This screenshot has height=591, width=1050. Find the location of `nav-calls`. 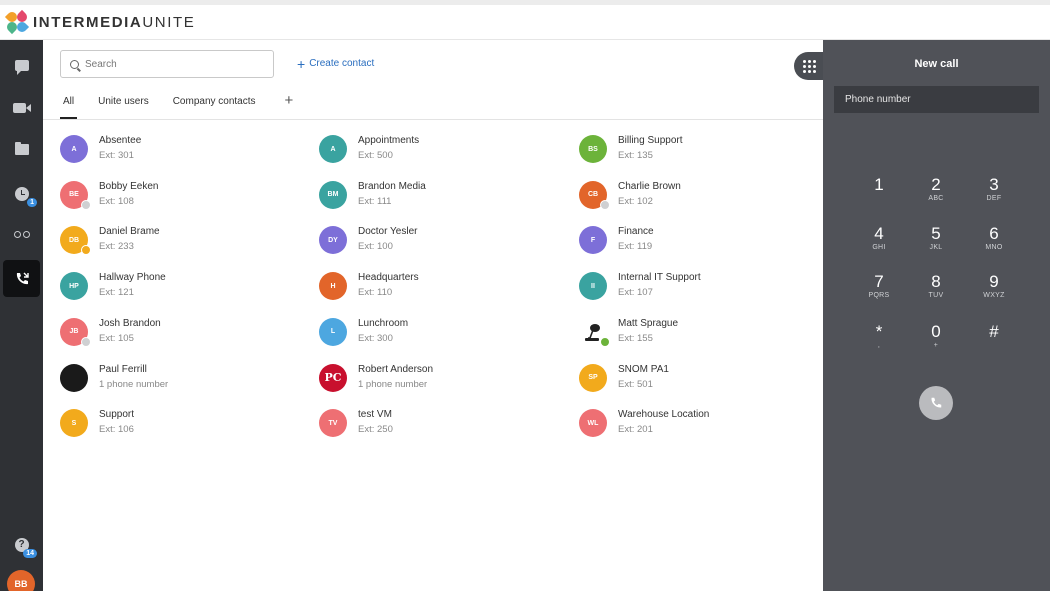

nav-calls is located at coordinates (21, 278).